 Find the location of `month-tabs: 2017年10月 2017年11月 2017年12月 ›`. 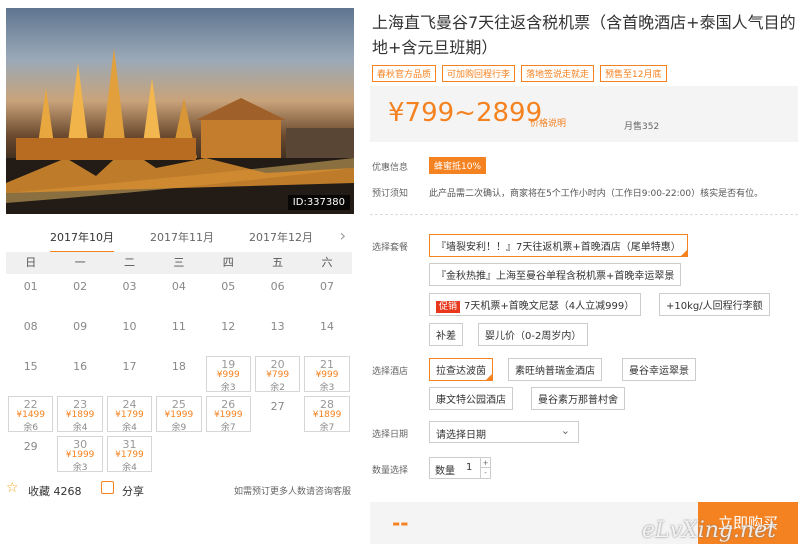

month-tabs: 2017年10月 2017年11月 2017年12月 › is located at coordinates (180, 237).